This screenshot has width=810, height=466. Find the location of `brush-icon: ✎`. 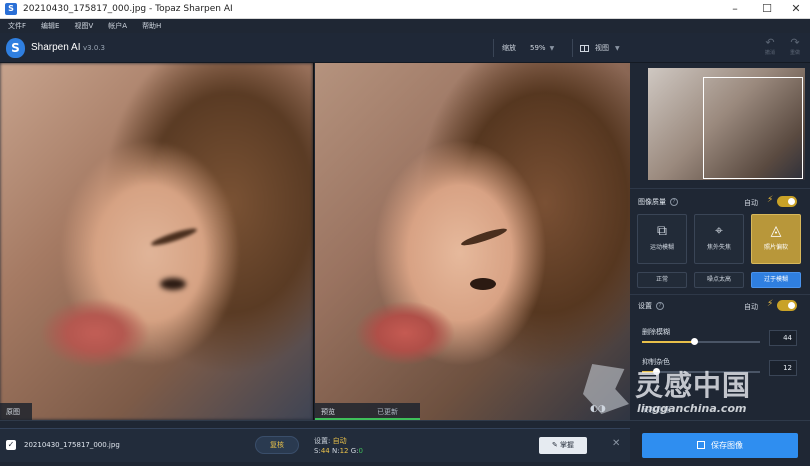

brush-icon: ✎ is located at coordinates (554, 445).